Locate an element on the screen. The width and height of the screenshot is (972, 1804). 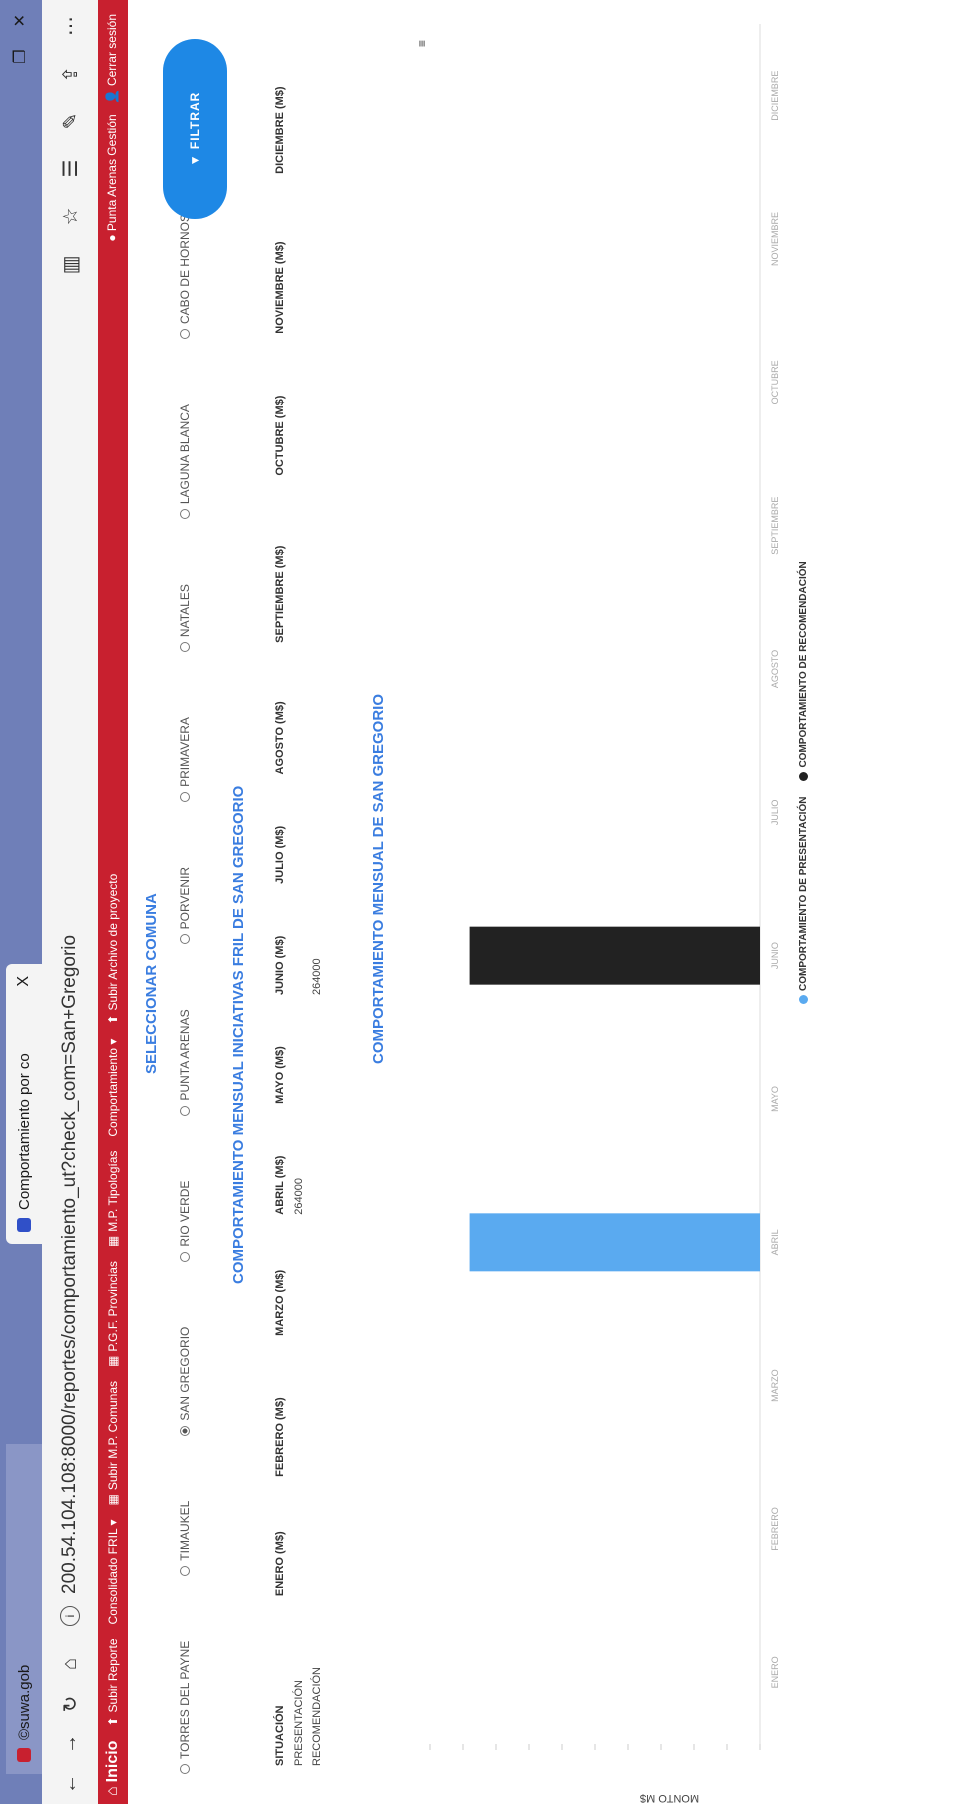
commune-option-label: SAN GREGORIO is located at coordinates (185, 1373).